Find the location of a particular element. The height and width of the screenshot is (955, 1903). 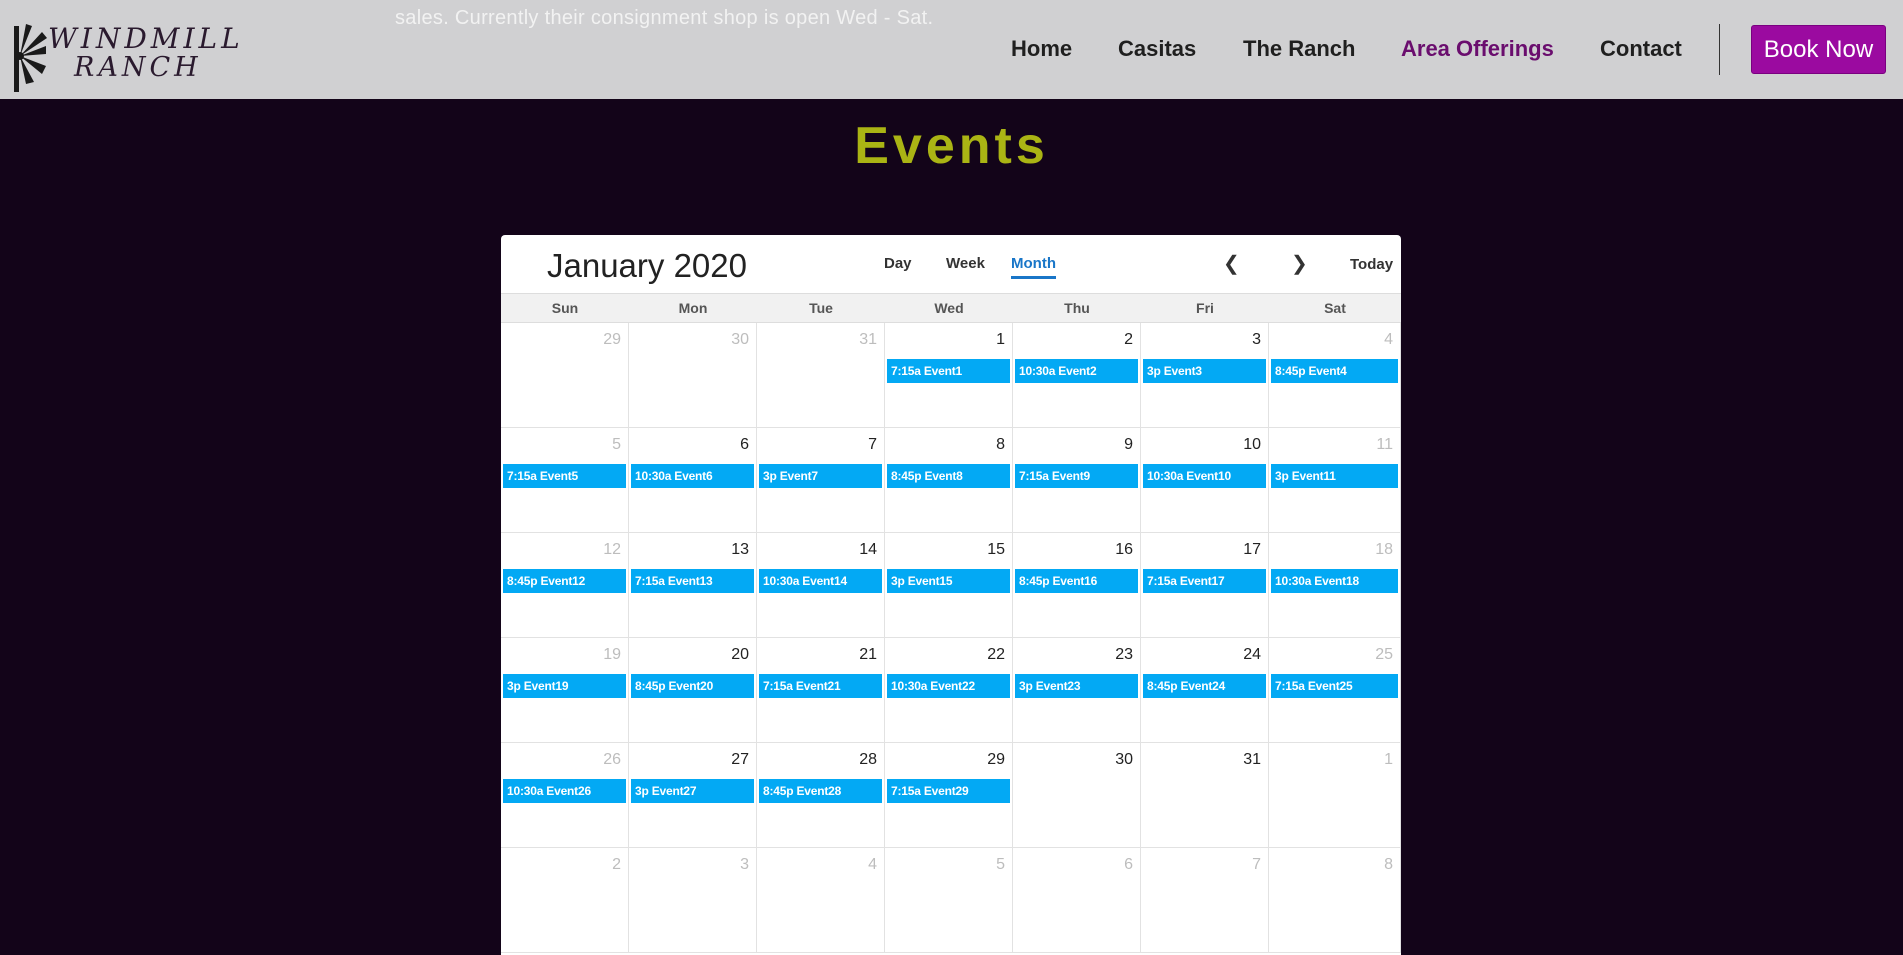

day-cell: 19 3p Event19 is located at coordinates (565, 690).